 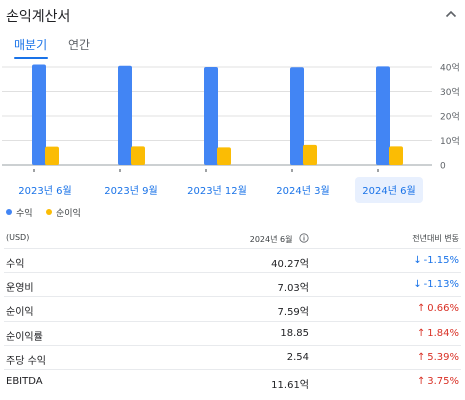 I want to click on row-change: ↓ -1.13%, so click(x=436, y=284).